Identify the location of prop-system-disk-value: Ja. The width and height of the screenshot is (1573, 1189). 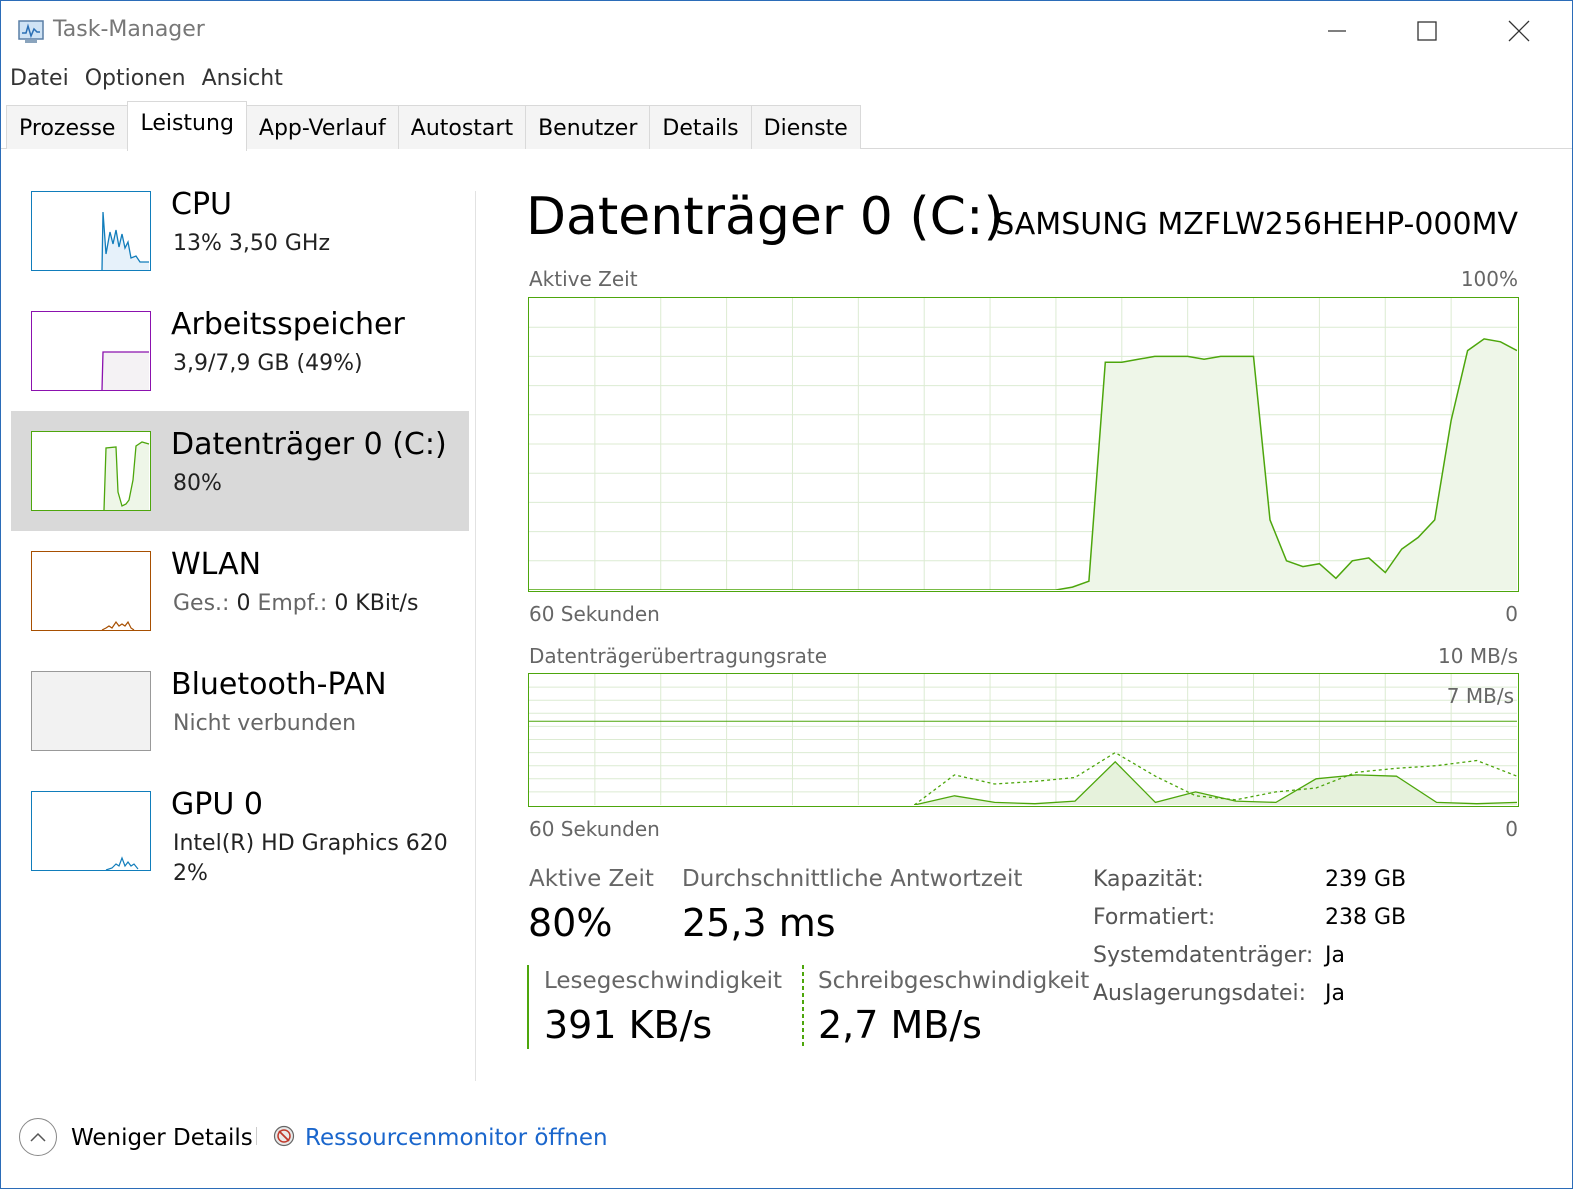
(1335, 955).